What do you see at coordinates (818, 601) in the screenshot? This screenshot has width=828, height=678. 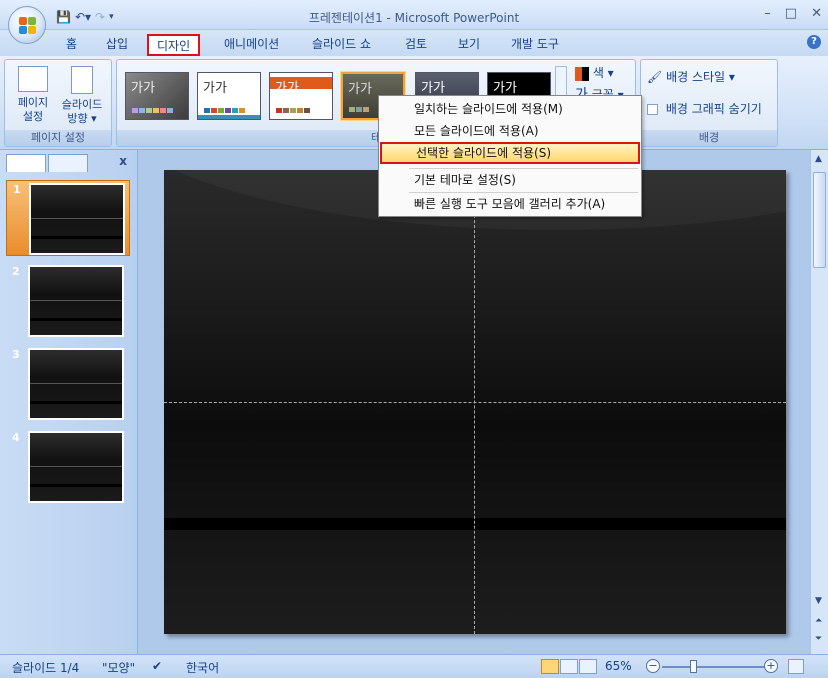 I see `scroll-down-icon: ▼` at bounding box center [818, 601].